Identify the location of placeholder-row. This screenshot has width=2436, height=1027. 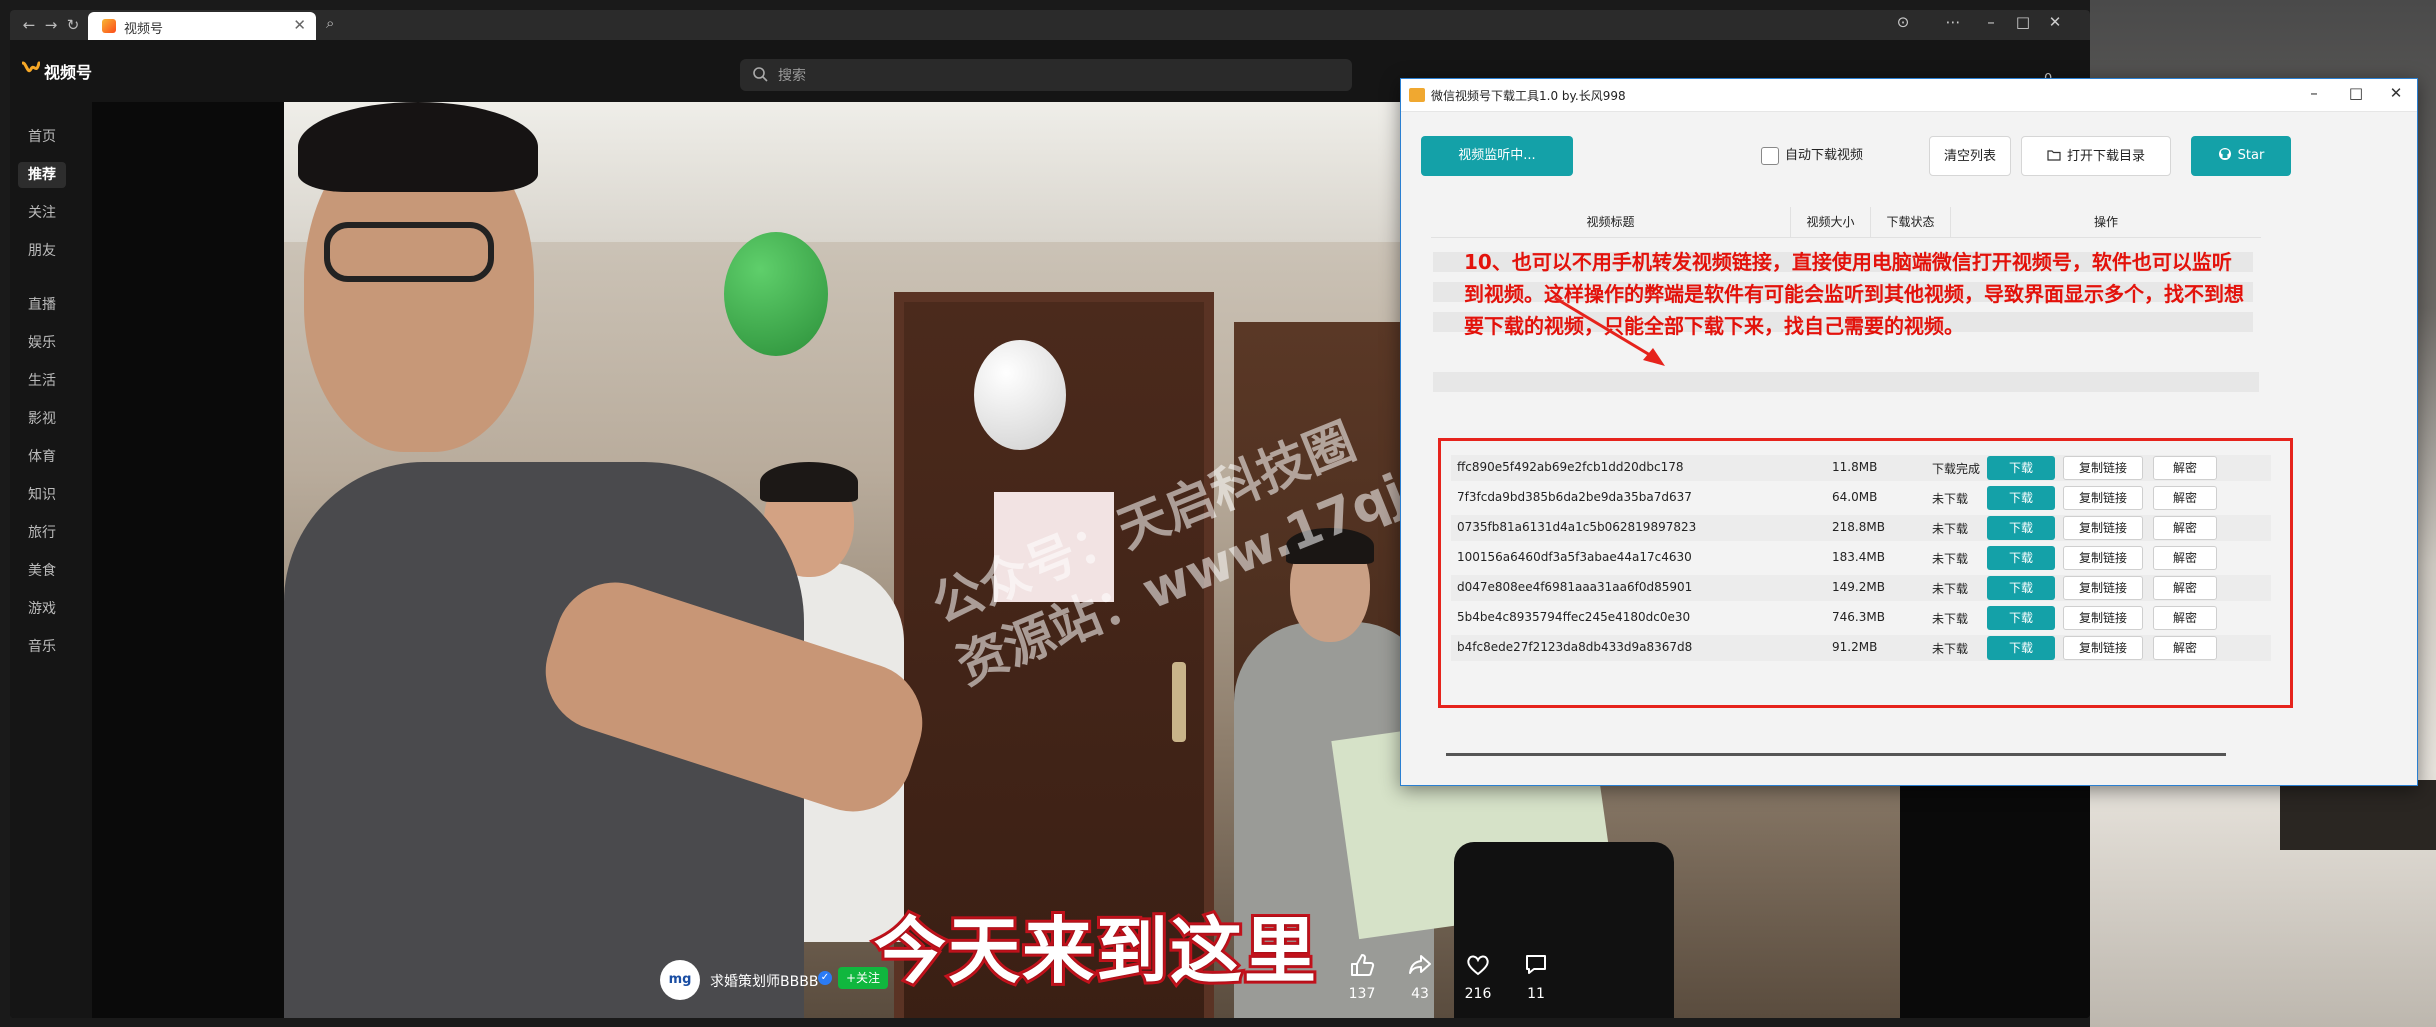
(1846, 382).